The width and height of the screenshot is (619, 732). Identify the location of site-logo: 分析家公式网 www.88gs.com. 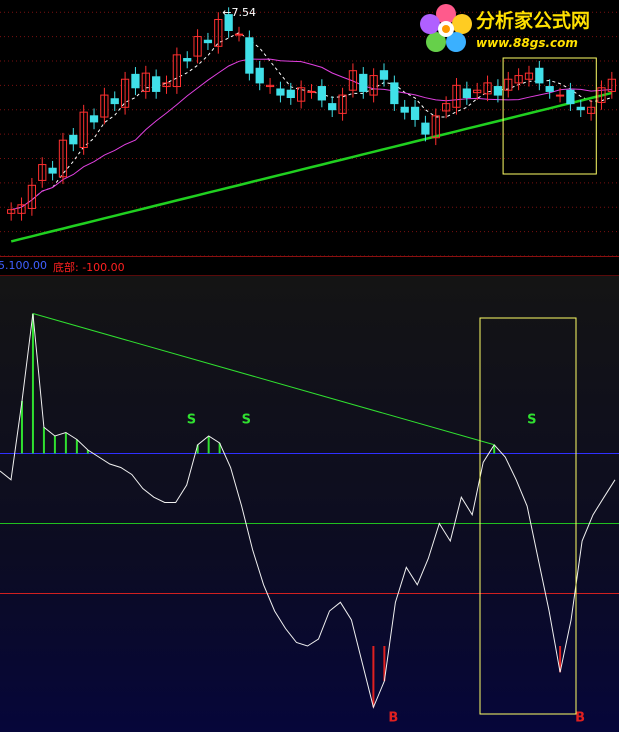
(518, 28).